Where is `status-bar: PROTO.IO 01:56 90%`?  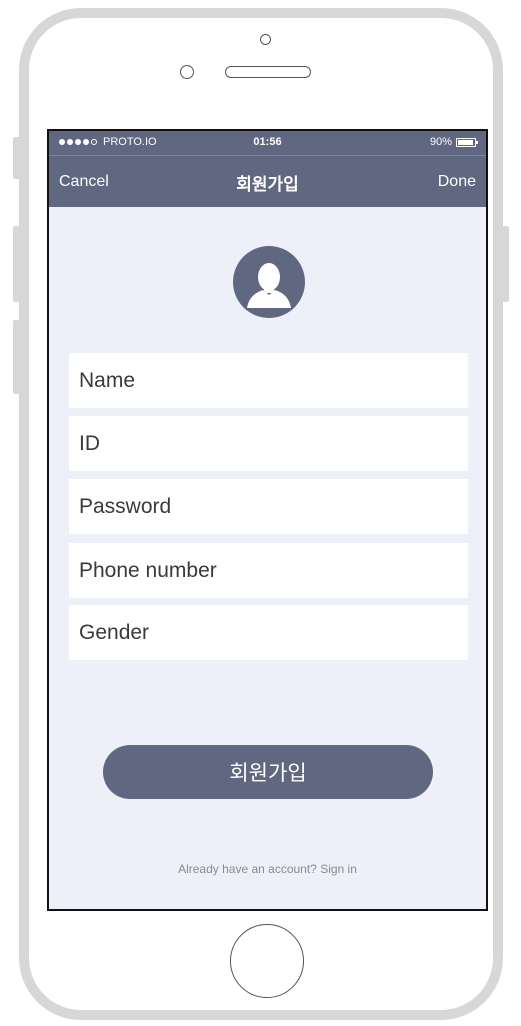
status-bar: PROTO.IO 01:56 90% is located at coordinates (267, 143).